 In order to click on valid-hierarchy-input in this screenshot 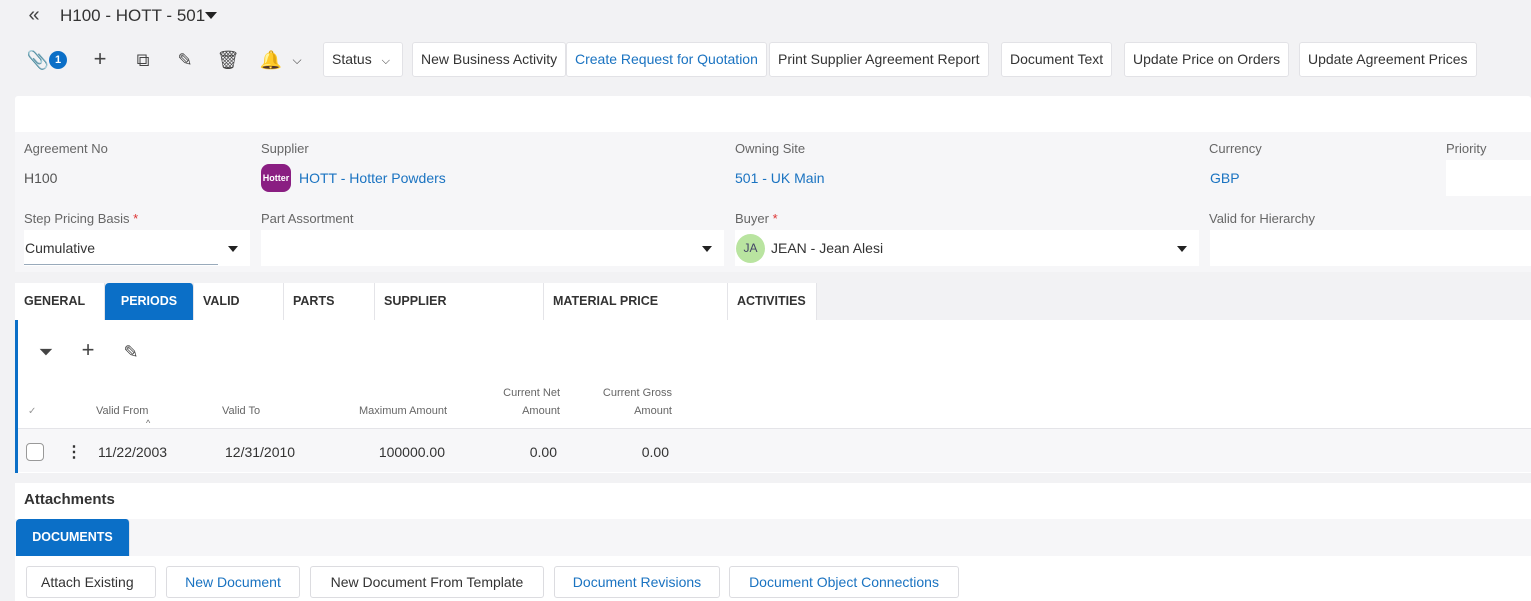, I will do `click(1370, 248)`.